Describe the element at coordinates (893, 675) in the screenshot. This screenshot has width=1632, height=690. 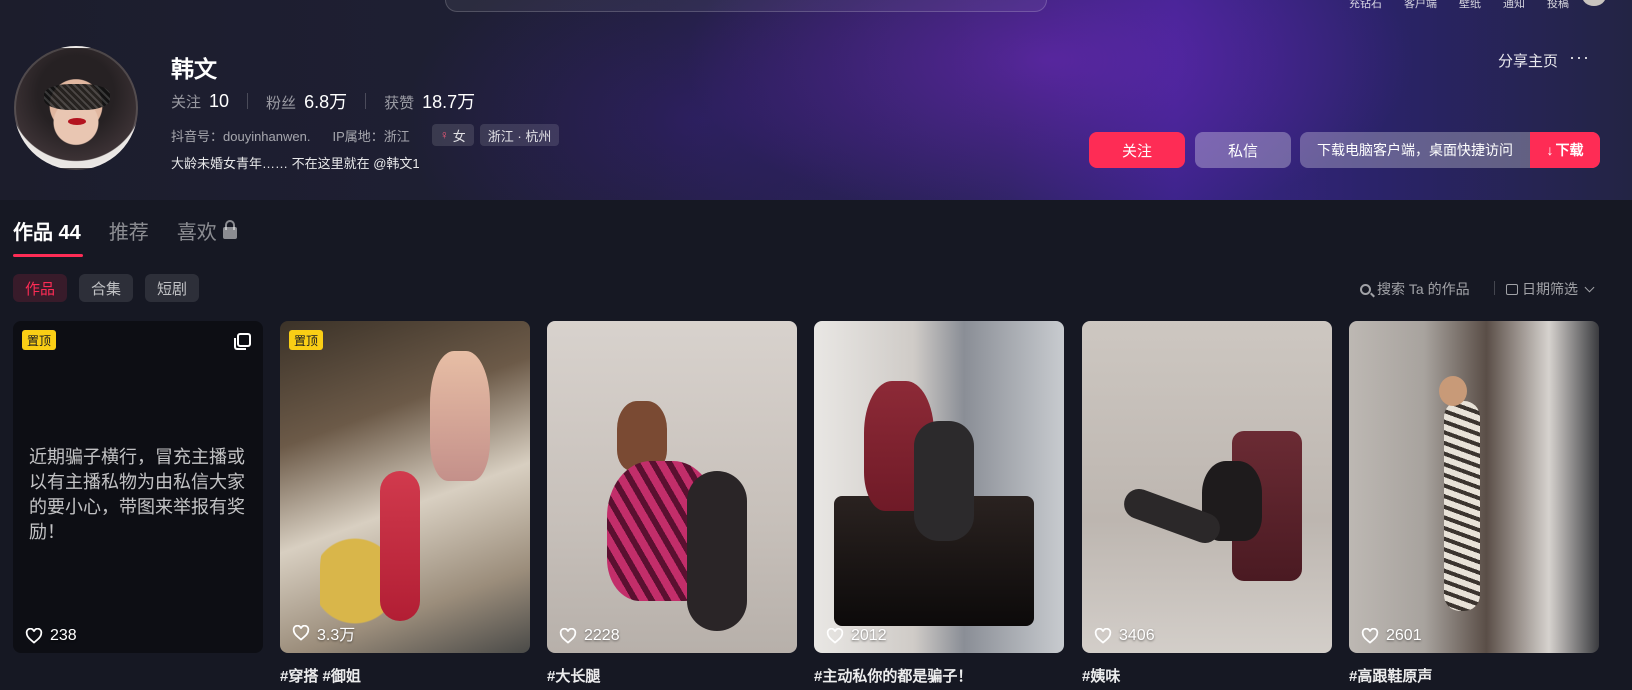
I see `video-caption: #主动私你的都是骗子！` at that location.